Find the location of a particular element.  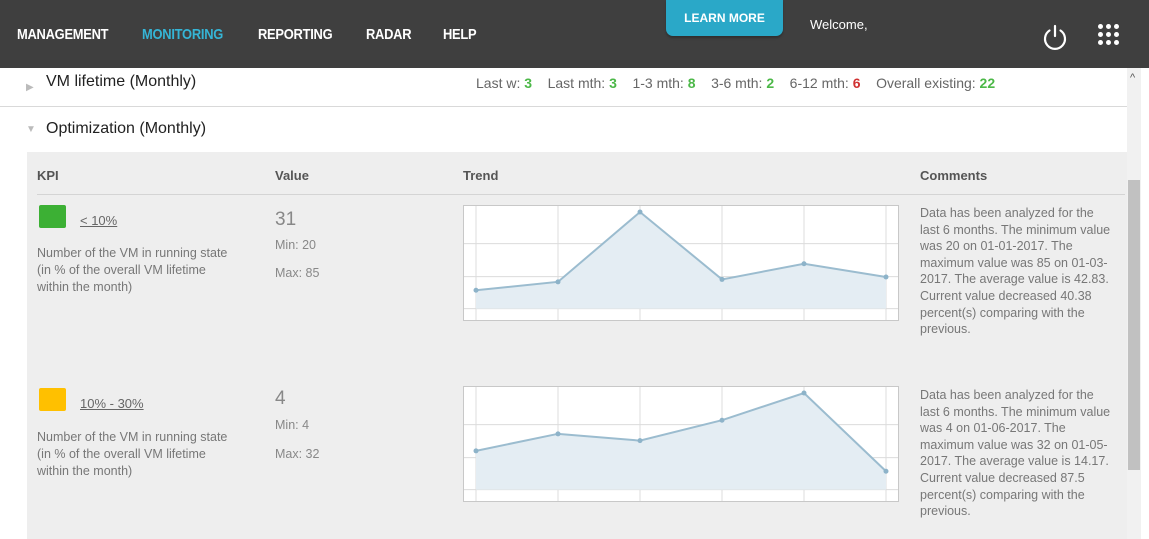

stat-label: Overall existing: is located at coordinates (926, 83).